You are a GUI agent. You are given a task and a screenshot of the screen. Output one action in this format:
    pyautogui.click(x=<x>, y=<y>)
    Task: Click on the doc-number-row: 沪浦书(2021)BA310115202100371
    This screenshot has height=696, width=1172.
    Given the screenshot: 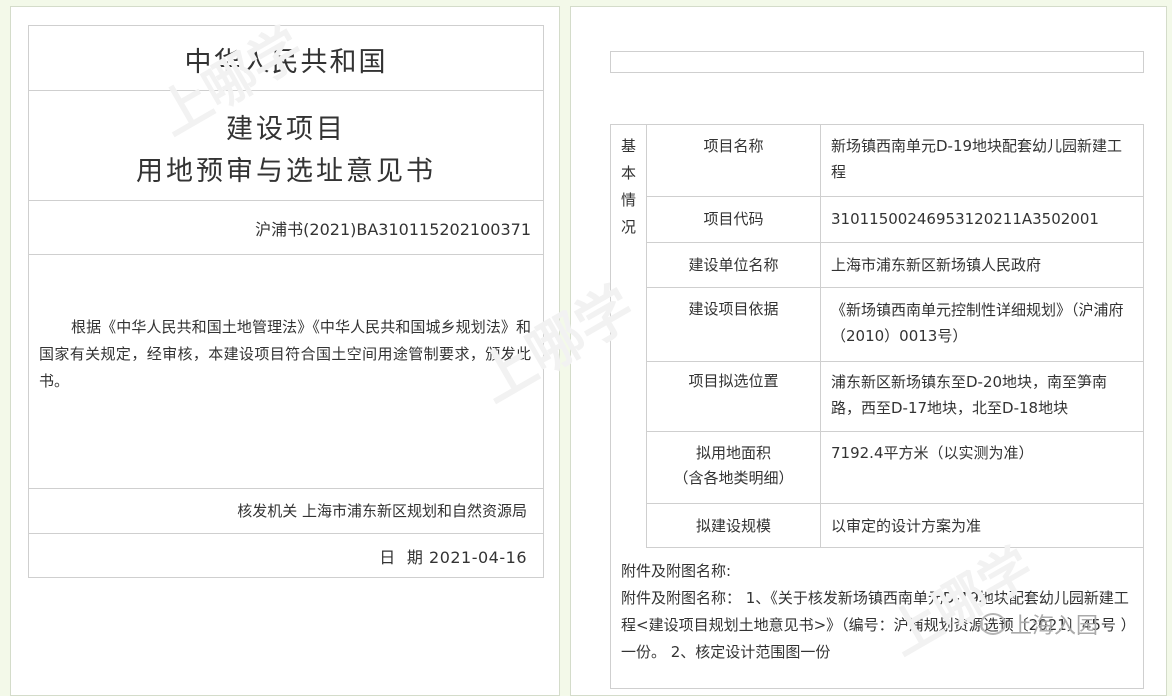 What is the action you would take?
    pyautogui.click(x=286, y=228)
    